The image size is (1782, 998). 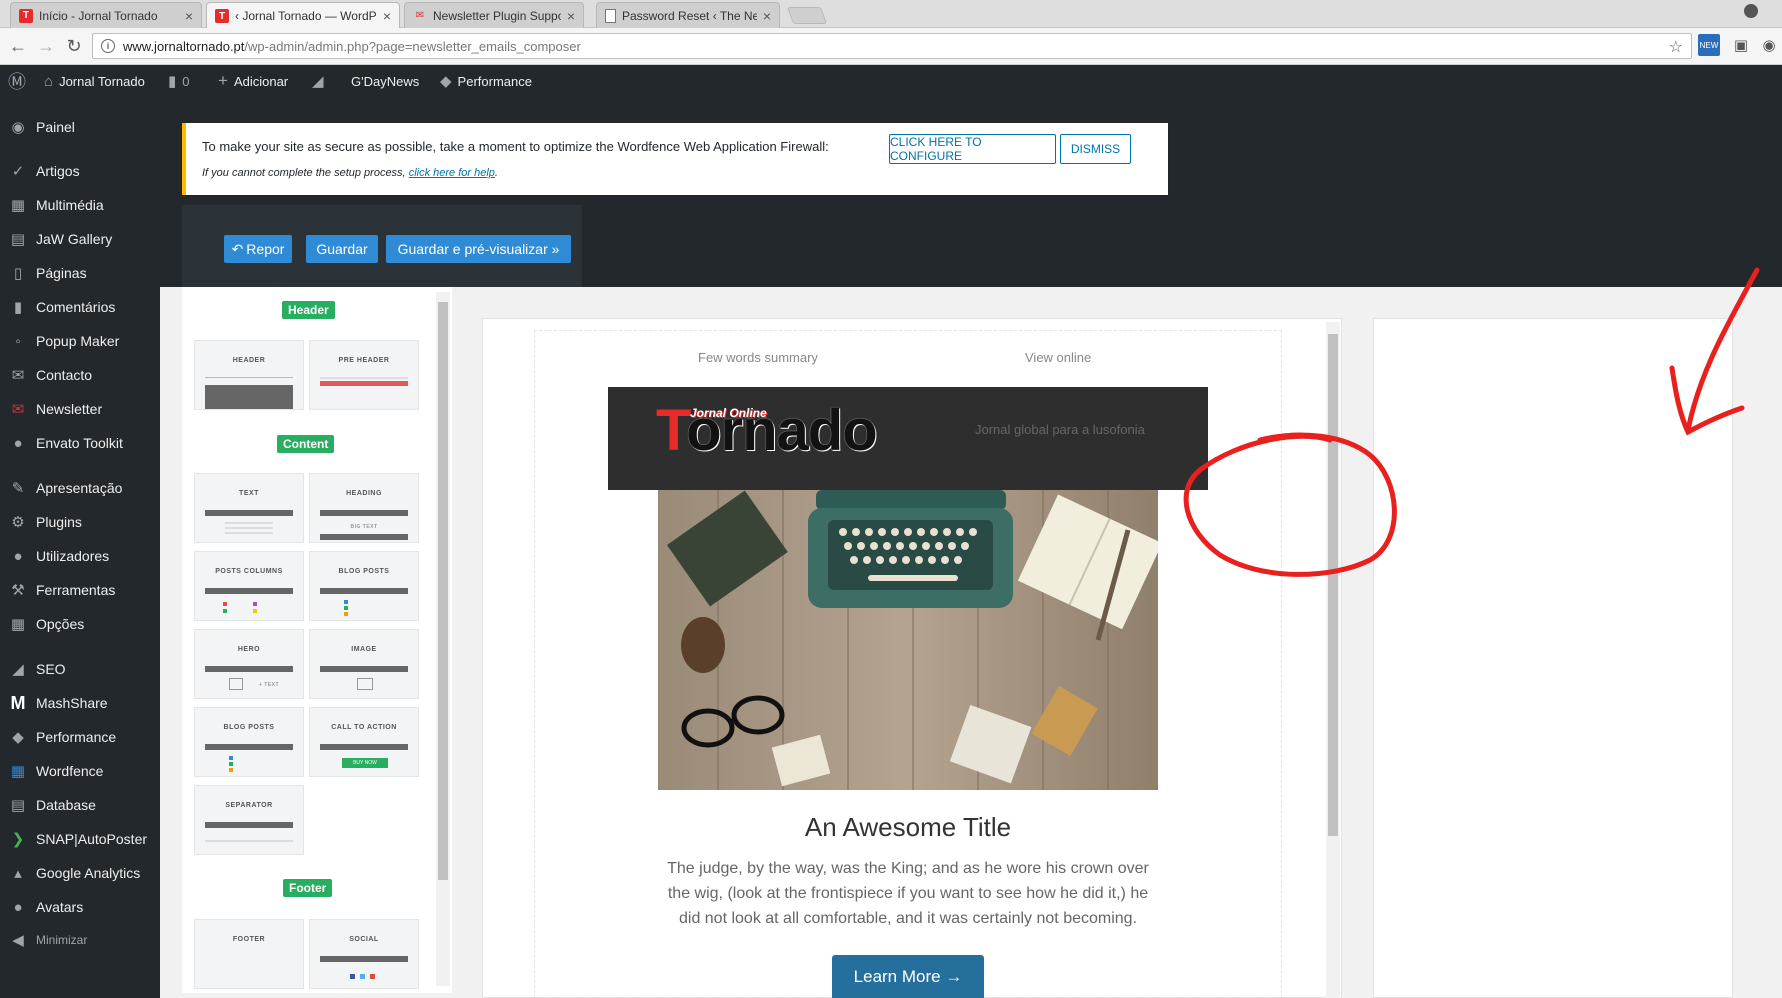 What do you see at coordinates (49, 81) in the screenshot?
I see `home-icon: ⌂` at bounding box center [49, 81].